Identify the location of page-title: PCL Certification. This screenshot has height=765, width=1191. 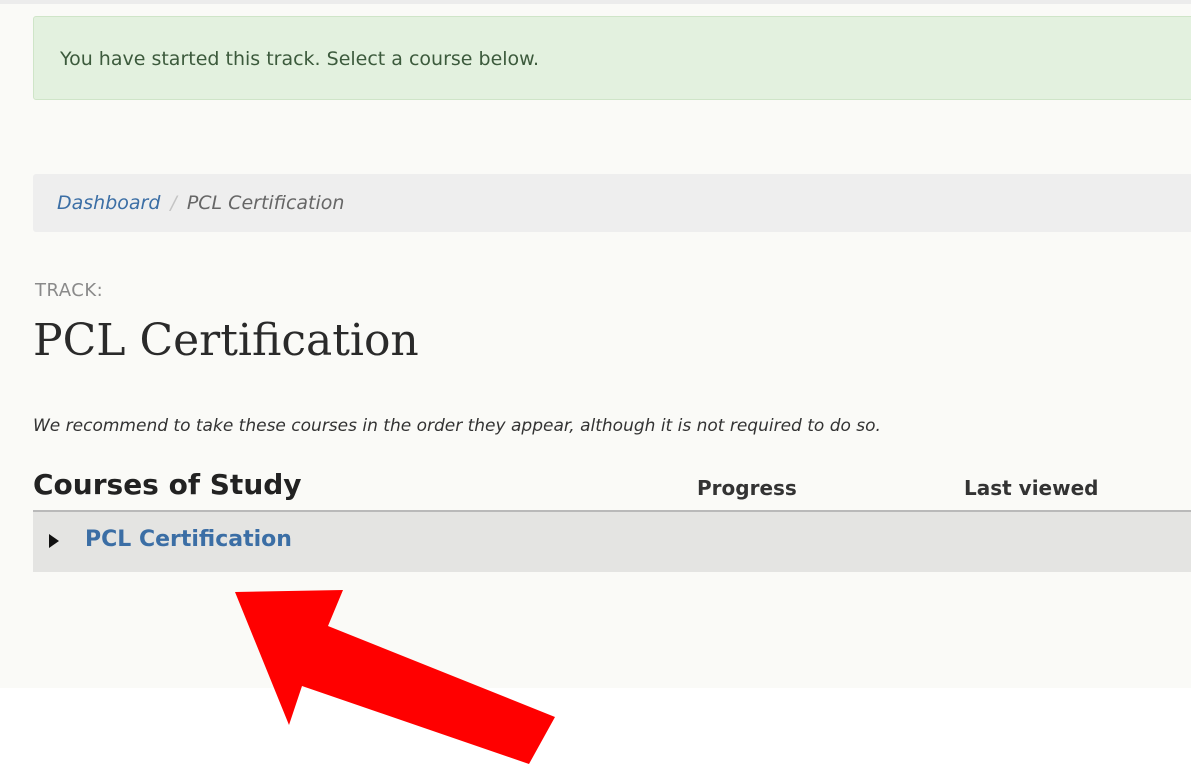
(226, 340).